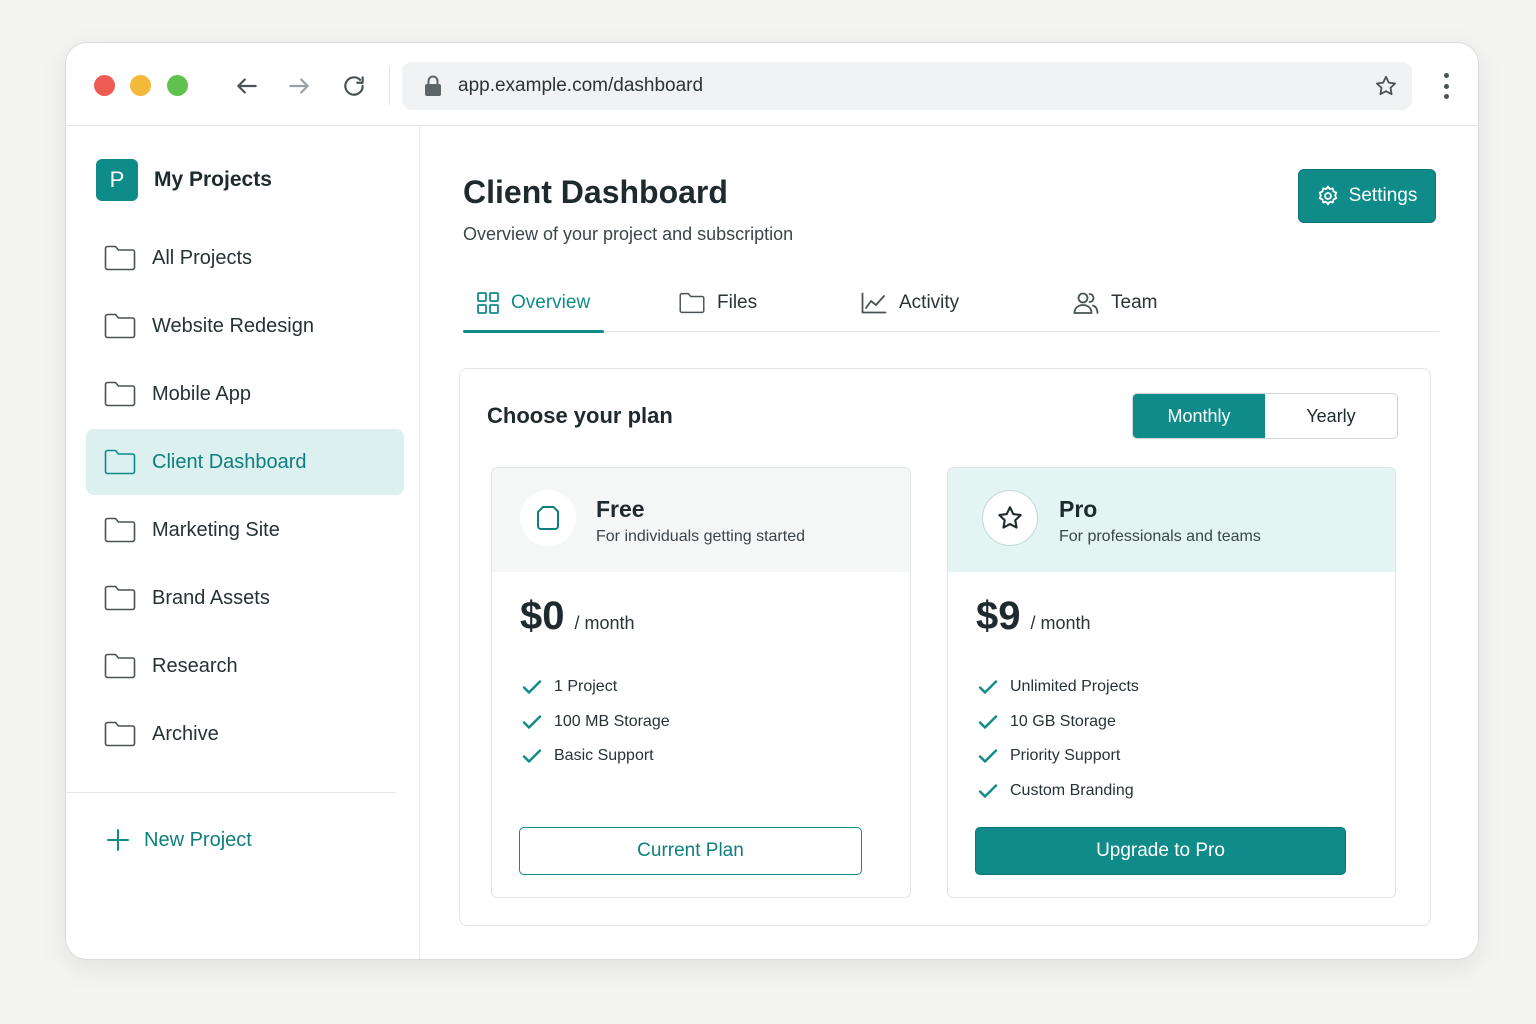 This screenshot has height=1024, width=1536. Describe the element at coordinates (1328, 196) in the screenshot. I see `gear-icon` at that location.